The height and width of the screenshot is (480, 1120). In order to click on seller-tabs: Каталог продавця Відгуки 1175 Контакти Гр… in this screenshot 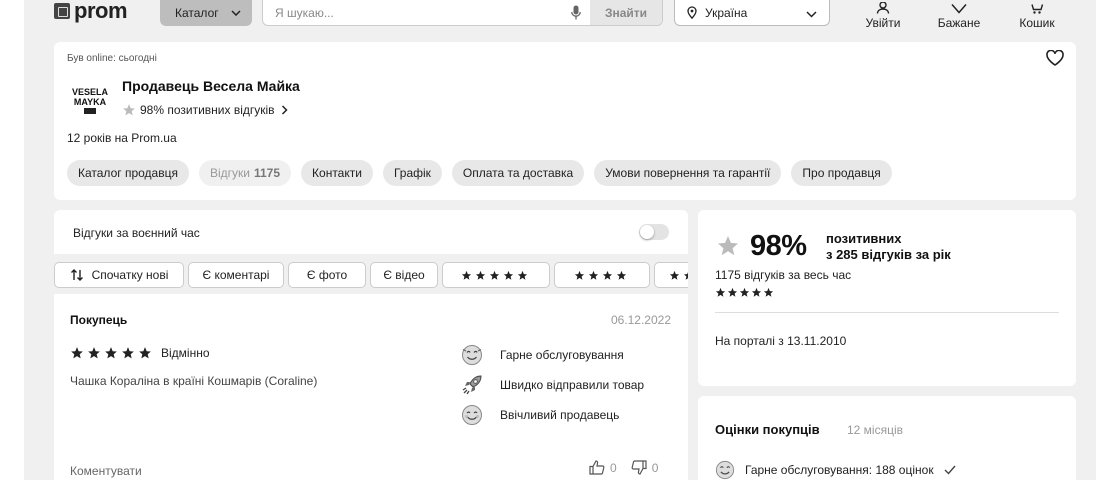, I will do `click(484, 173)`.